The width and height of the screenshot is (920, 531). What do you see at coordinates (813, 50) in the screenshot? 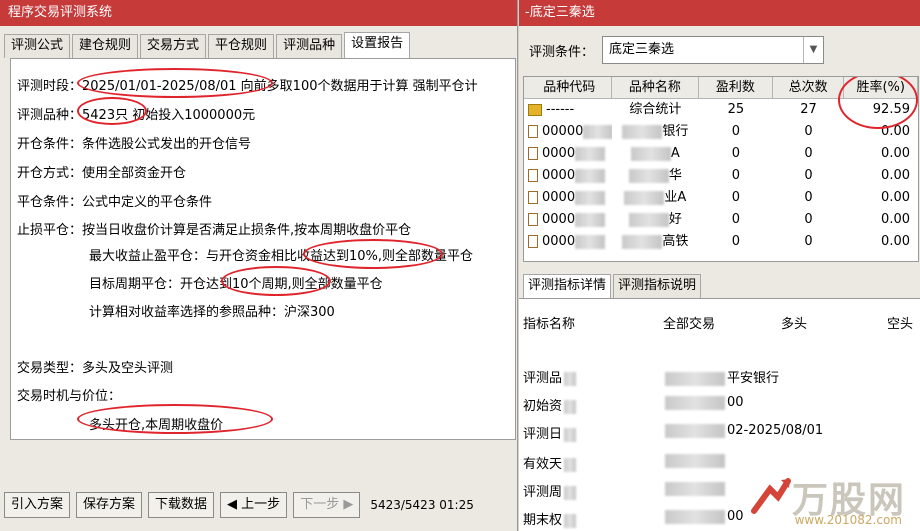
I see `chevron-down-icon: ▼` at bounding box center [813, 50].